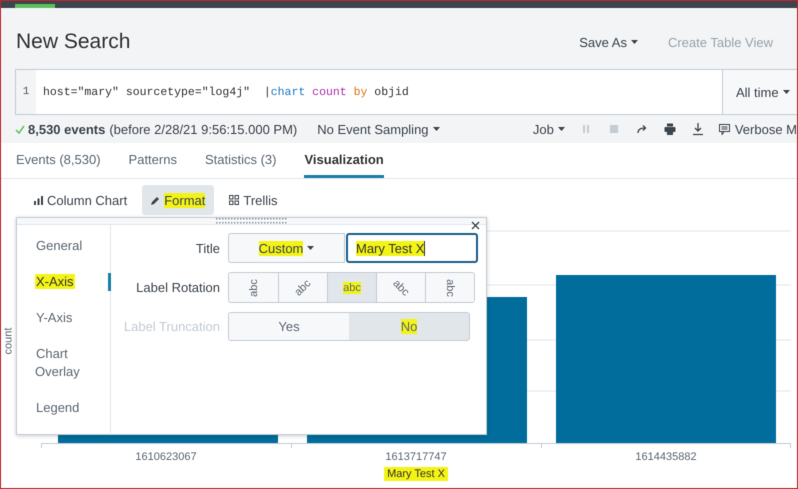 The width and height of the screenshot is (798, 489). Describe the element at coordinates (641, 129) in the screenshot. I see `share-icon` at that location.